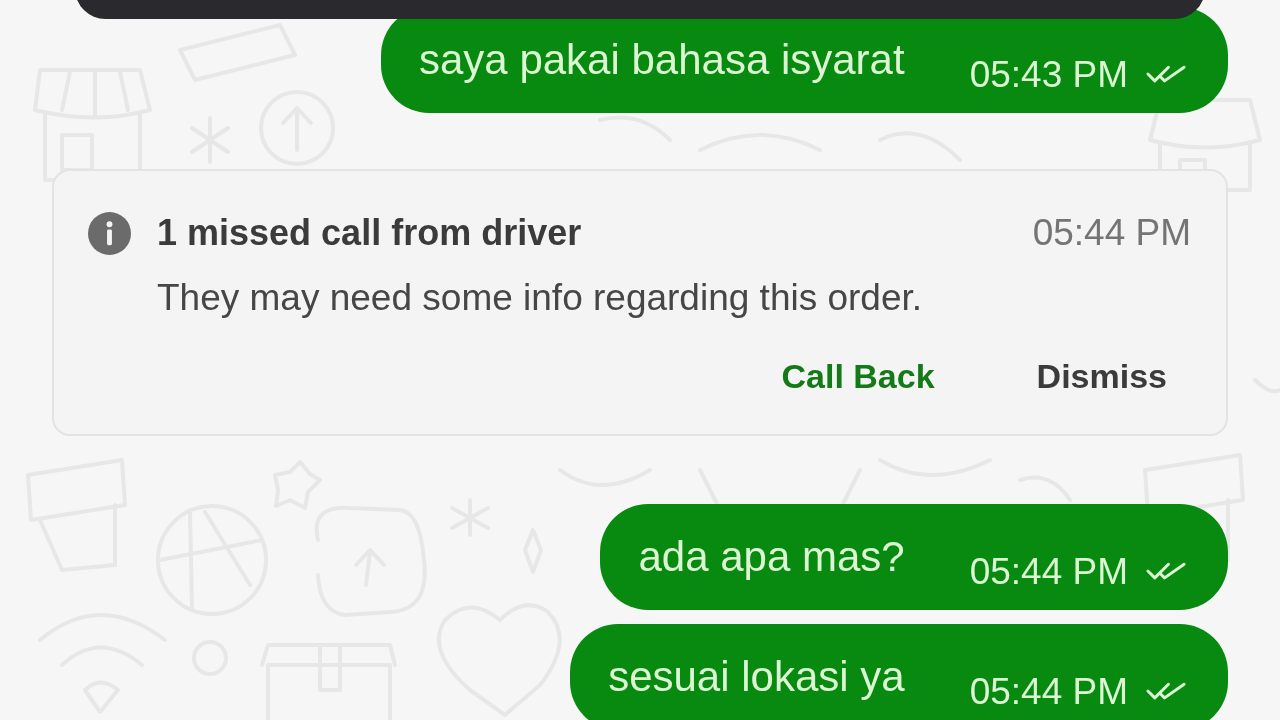  What do you see at coordinates (756, 677) in the screenshot?
I see `message-text: sesuai lokasi ya` at bounding box center [756, 677].